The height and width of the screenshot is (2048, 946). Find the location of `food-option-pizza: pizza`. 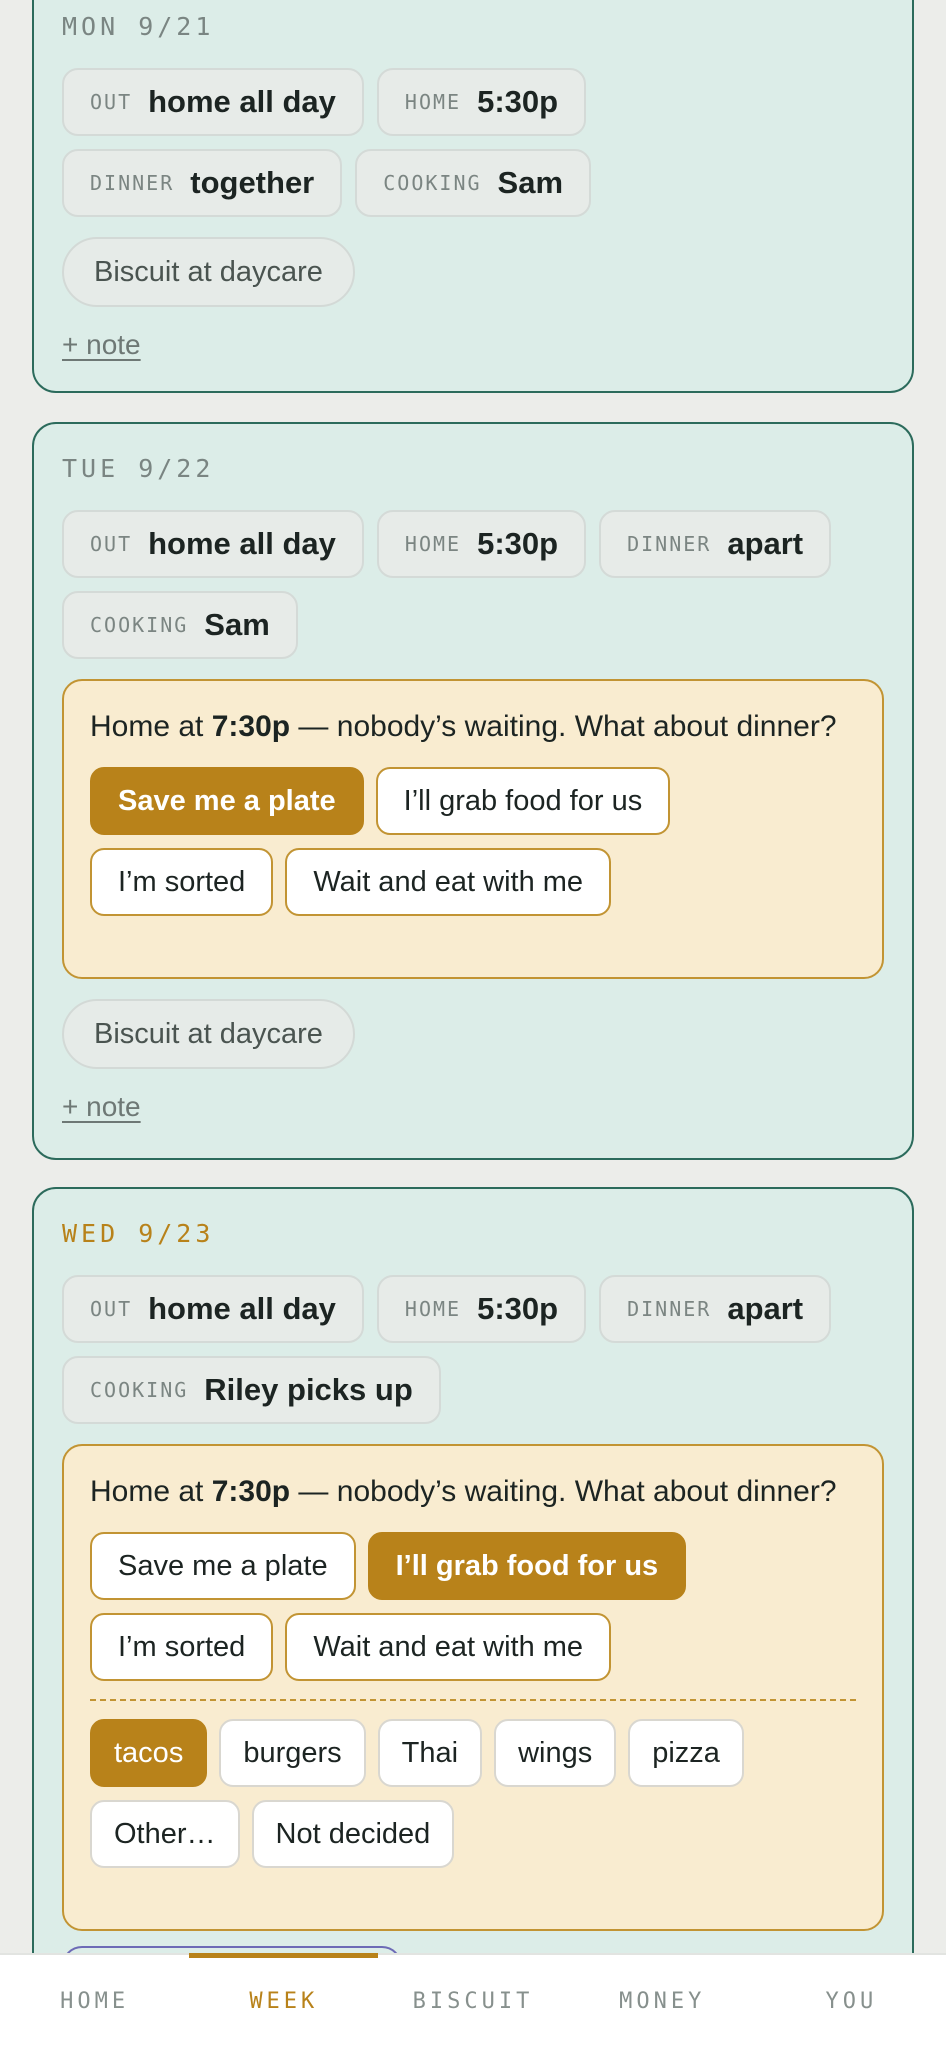

food-option-pizza: pizza is located at coordinates (686, 1753).